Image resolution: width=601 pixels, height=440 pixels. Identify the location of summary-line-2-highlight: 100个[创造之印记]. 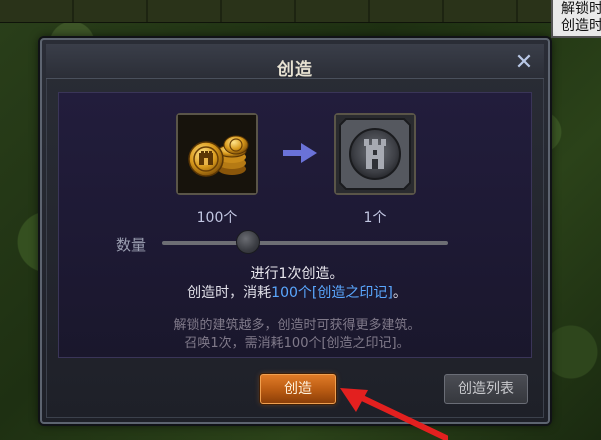
(332, 293).